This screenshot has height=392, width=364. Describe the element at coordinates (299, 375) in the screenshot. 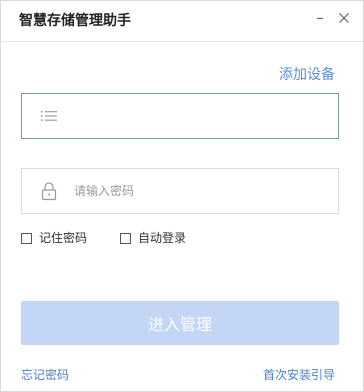

I see `install-guide-link: 首次安装引导` at that location.